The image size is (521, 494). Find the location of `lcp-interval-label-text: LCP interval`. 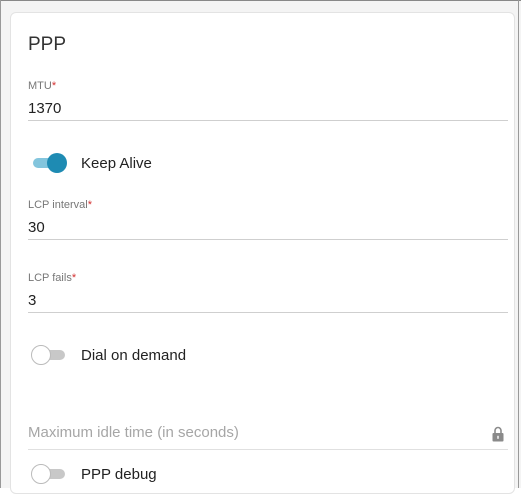

lcp-interval-label-text: LCP interval is located at coordinates (58, 205).